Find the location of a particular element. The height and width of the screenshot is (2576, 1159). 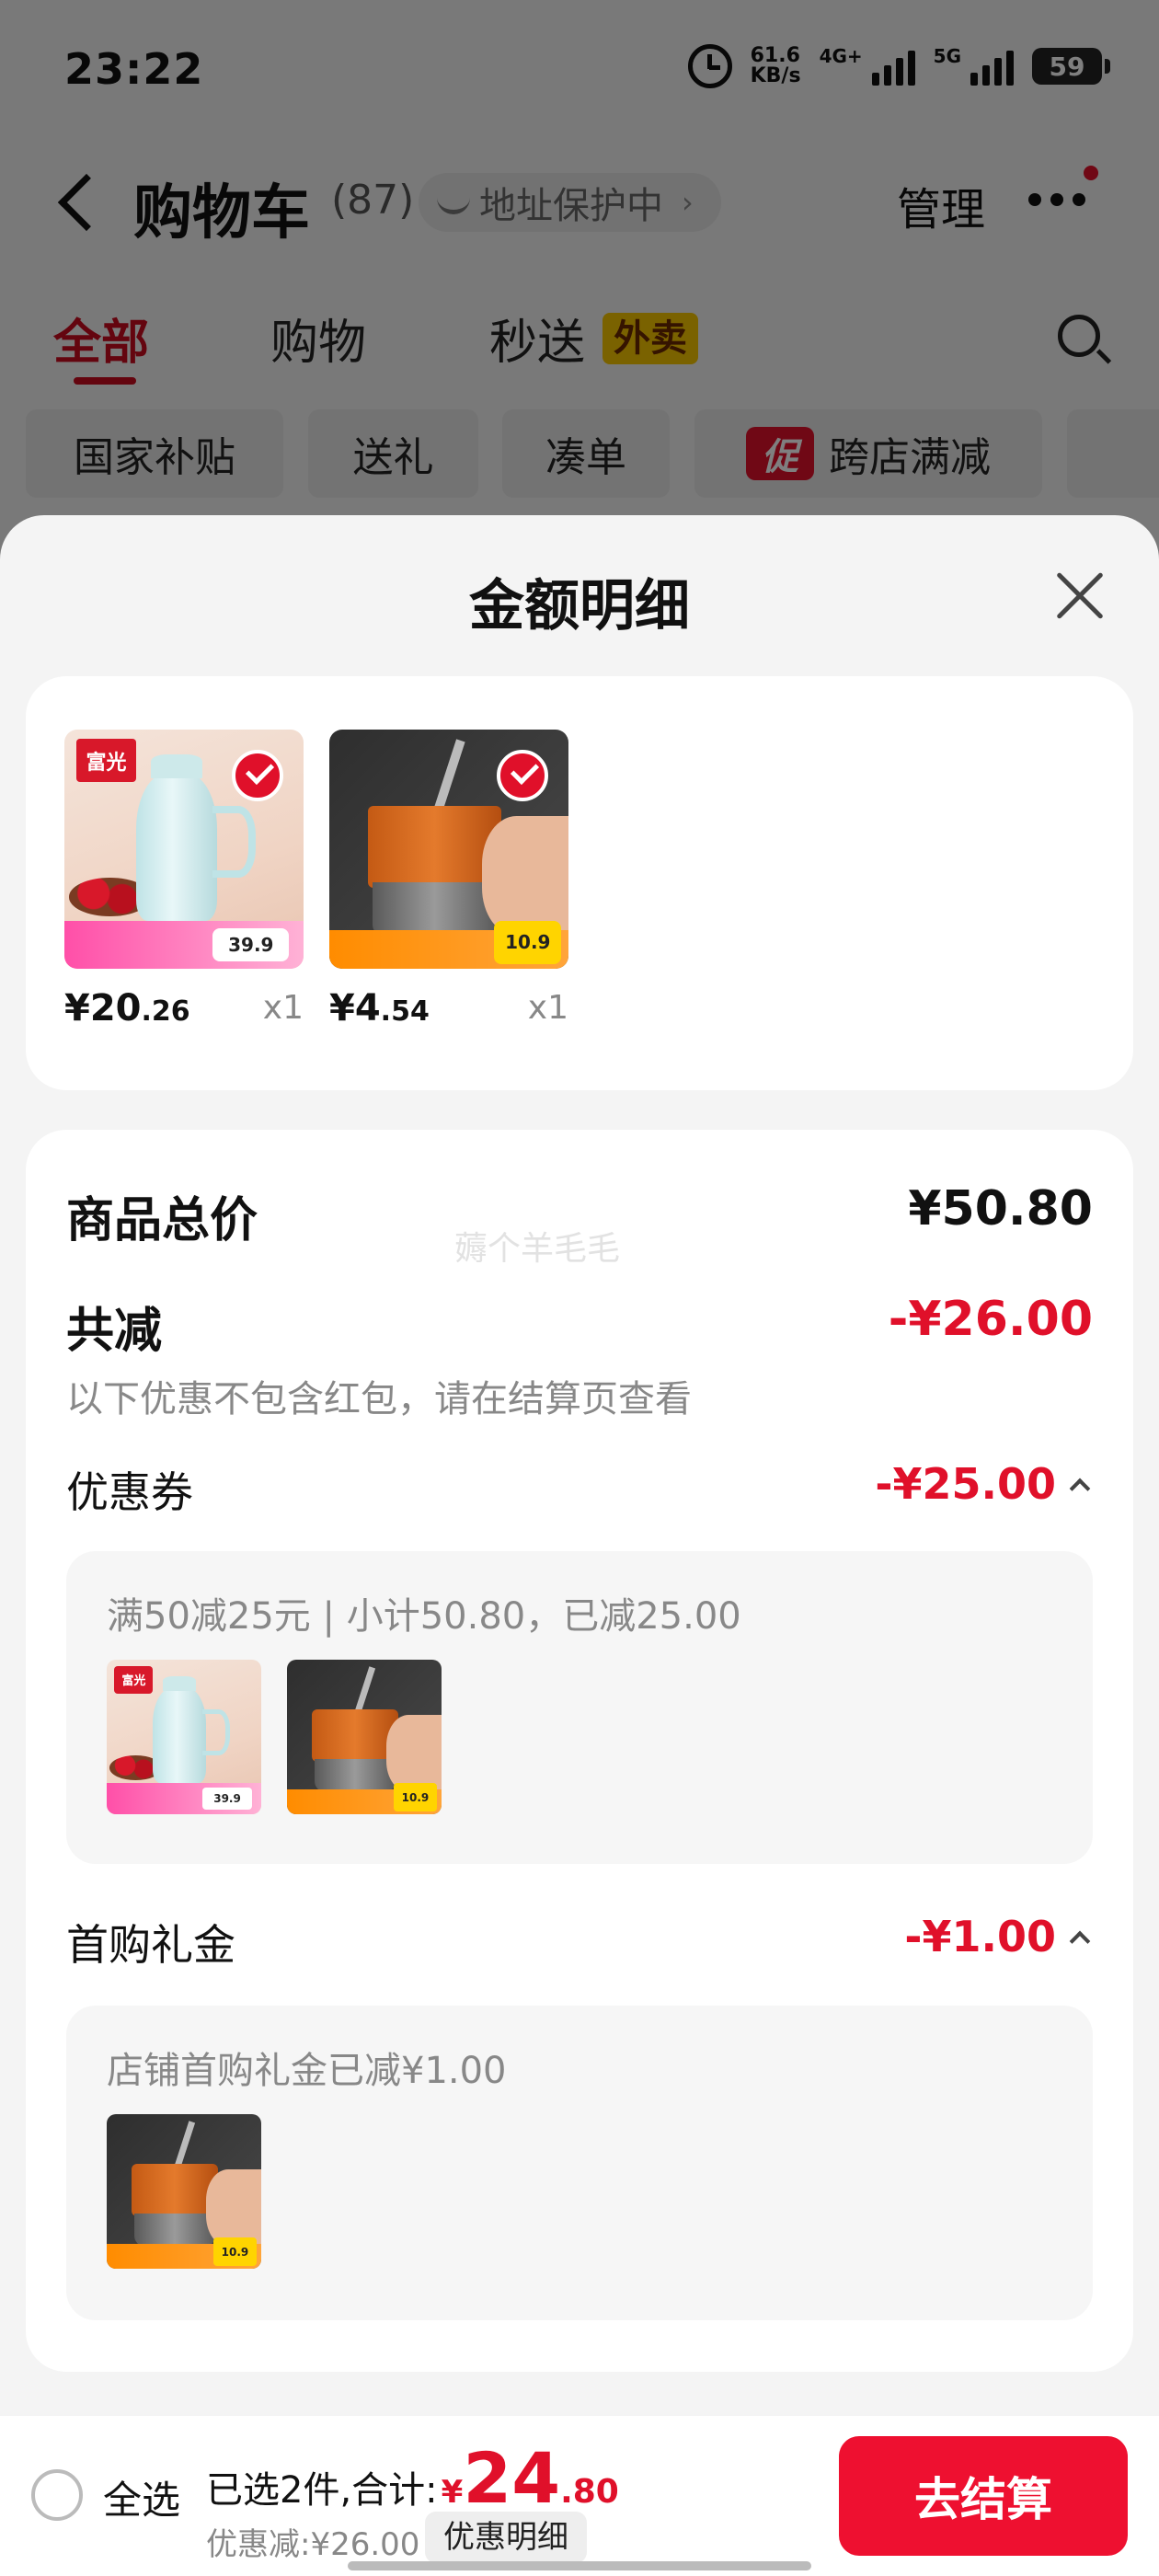

home-indicator is located at coordinates (579, 2565).